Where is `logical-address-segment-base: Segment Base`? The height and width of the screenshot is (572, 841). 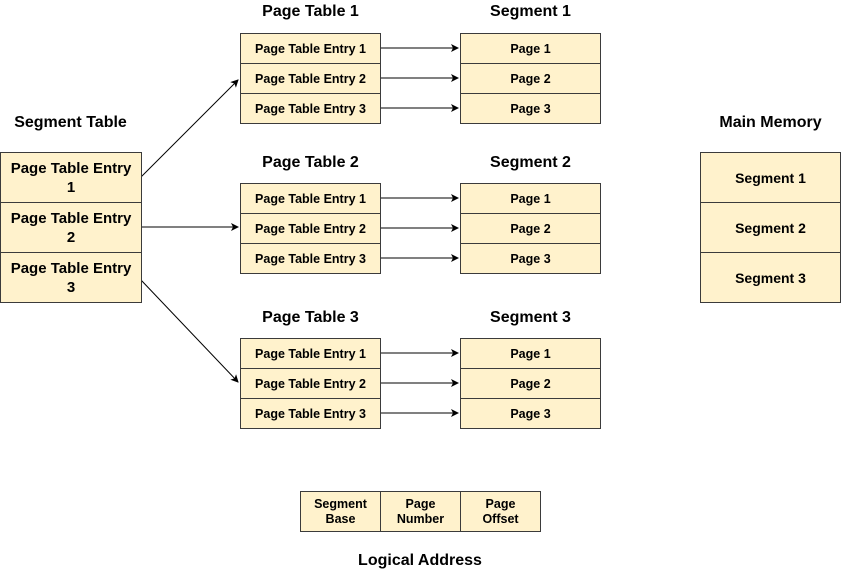 logical-address-segment-base: Segment Base is located at coordinates (340, 511).